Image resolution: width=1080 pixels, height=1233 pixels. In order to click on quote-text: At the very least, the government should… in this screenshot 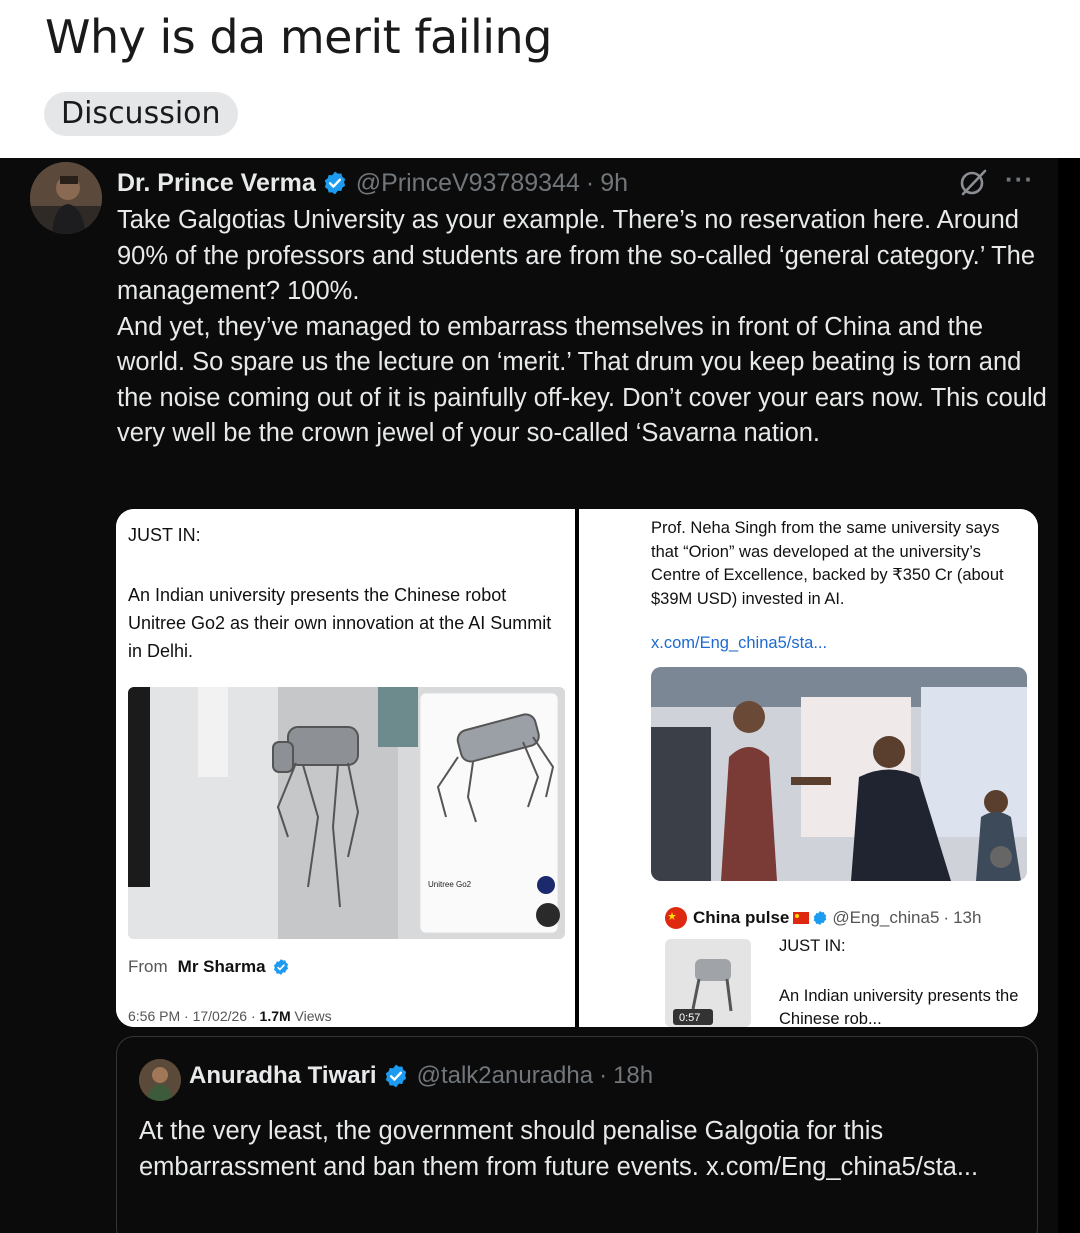, I will do `click(559, 1149)`.